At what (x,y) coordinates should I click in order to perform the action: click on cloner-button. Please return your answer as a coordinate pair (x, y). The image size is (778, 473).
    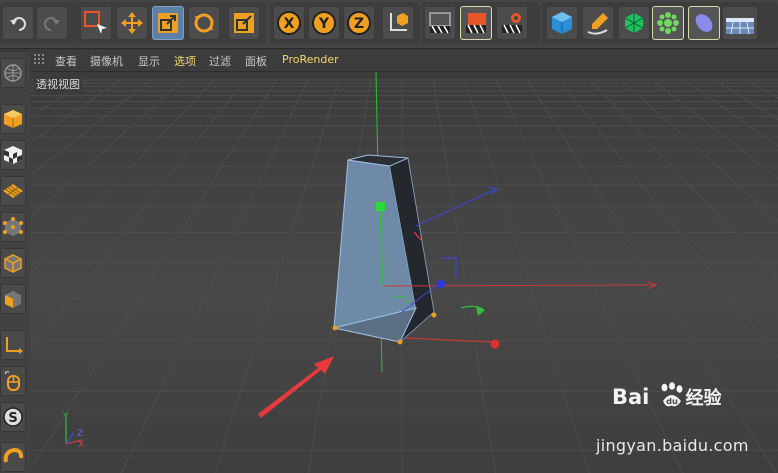
    Looking at the image, I should click on (668, 23).